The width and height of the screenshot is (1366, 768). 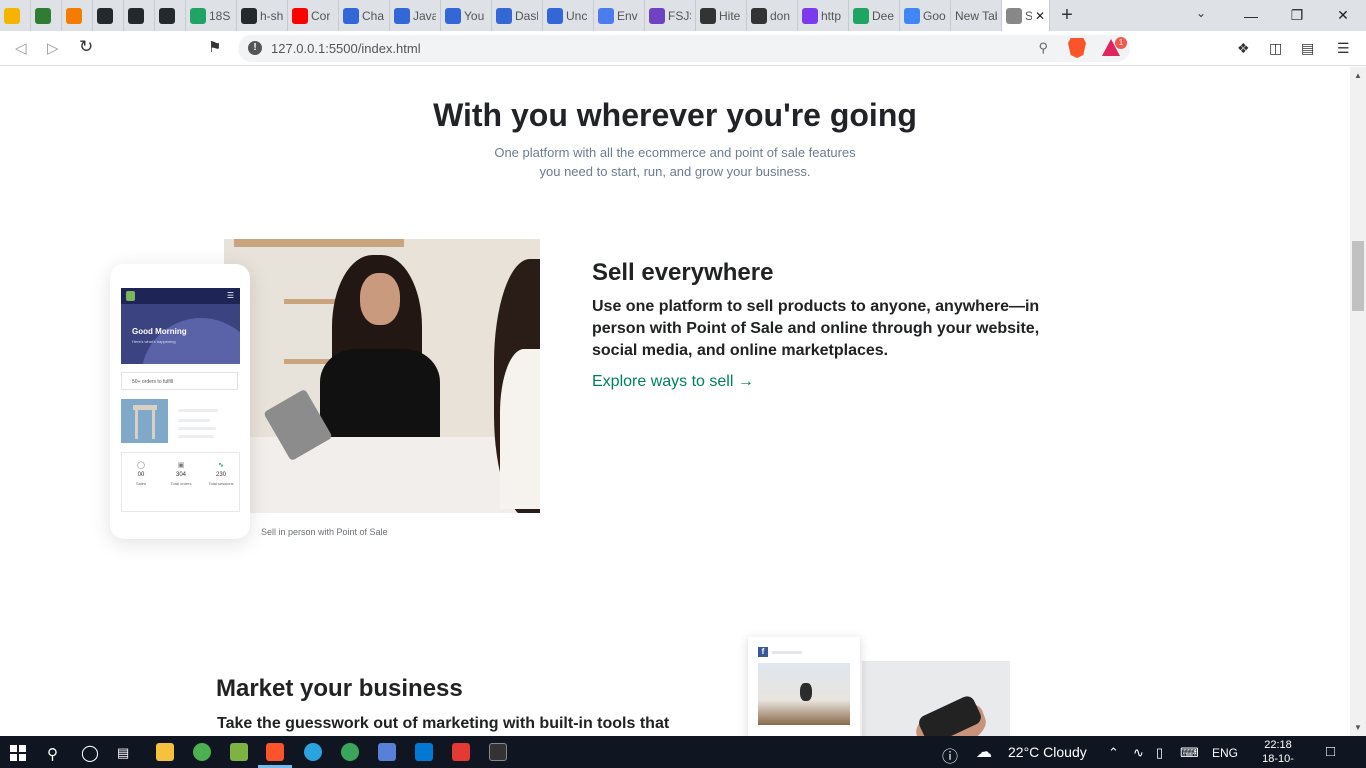 What do you see at coordinates (1343, 48) in the screenshot?
I see `menu-icon: ☰` at bounding box center [1343, 48].